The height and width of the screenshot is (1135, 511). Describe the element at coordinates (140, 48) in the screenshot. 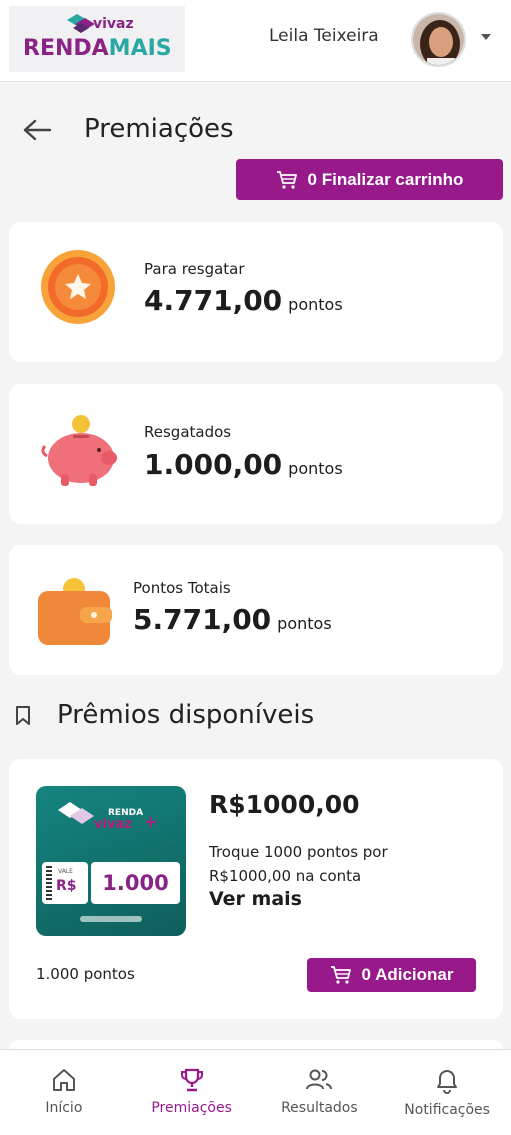

I see `logo-mais-text: MAIS` at that location.